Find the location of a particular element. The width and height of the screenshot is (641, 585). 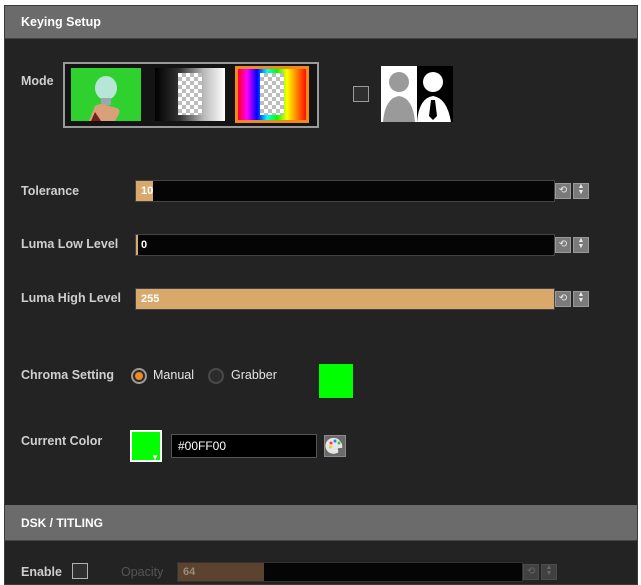

mode-option-luma-gradient is located at coordinates (190, 94).